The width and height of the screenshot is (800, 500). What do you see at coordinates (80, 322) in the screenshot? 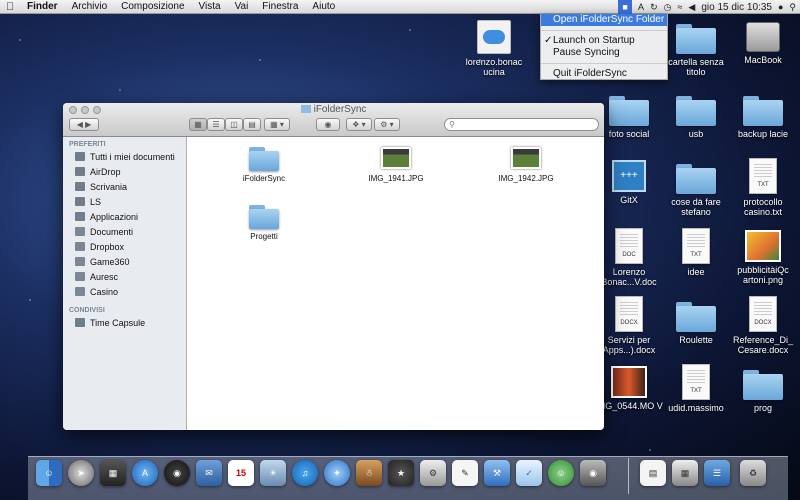
I see `time-capsule-icon` at bounding box center [80, 322].